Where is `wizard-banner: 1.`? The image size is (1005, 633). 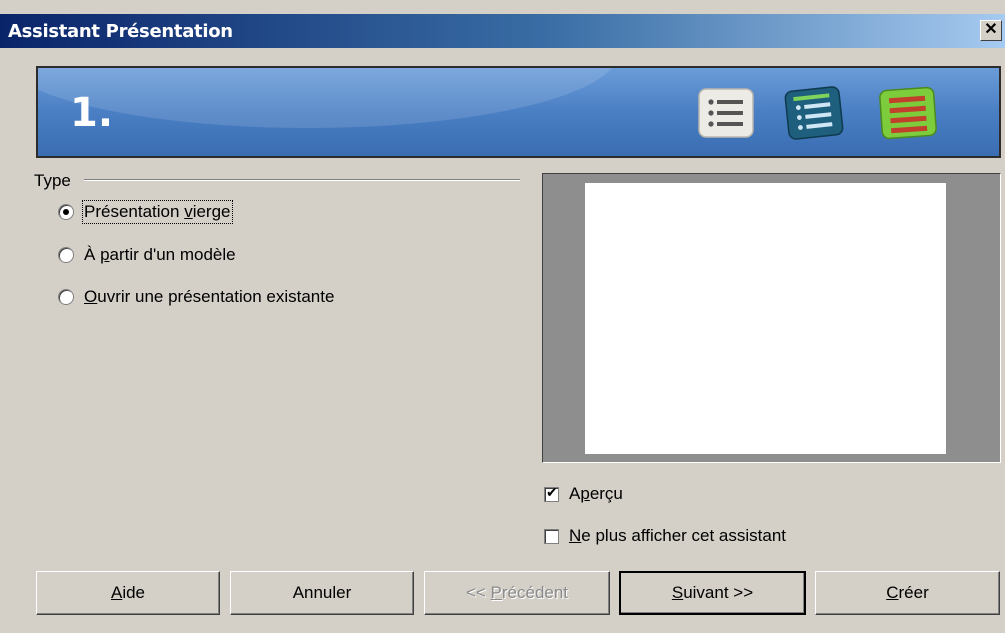 wizard-banner: 1. is located at coordinates (518, 112).